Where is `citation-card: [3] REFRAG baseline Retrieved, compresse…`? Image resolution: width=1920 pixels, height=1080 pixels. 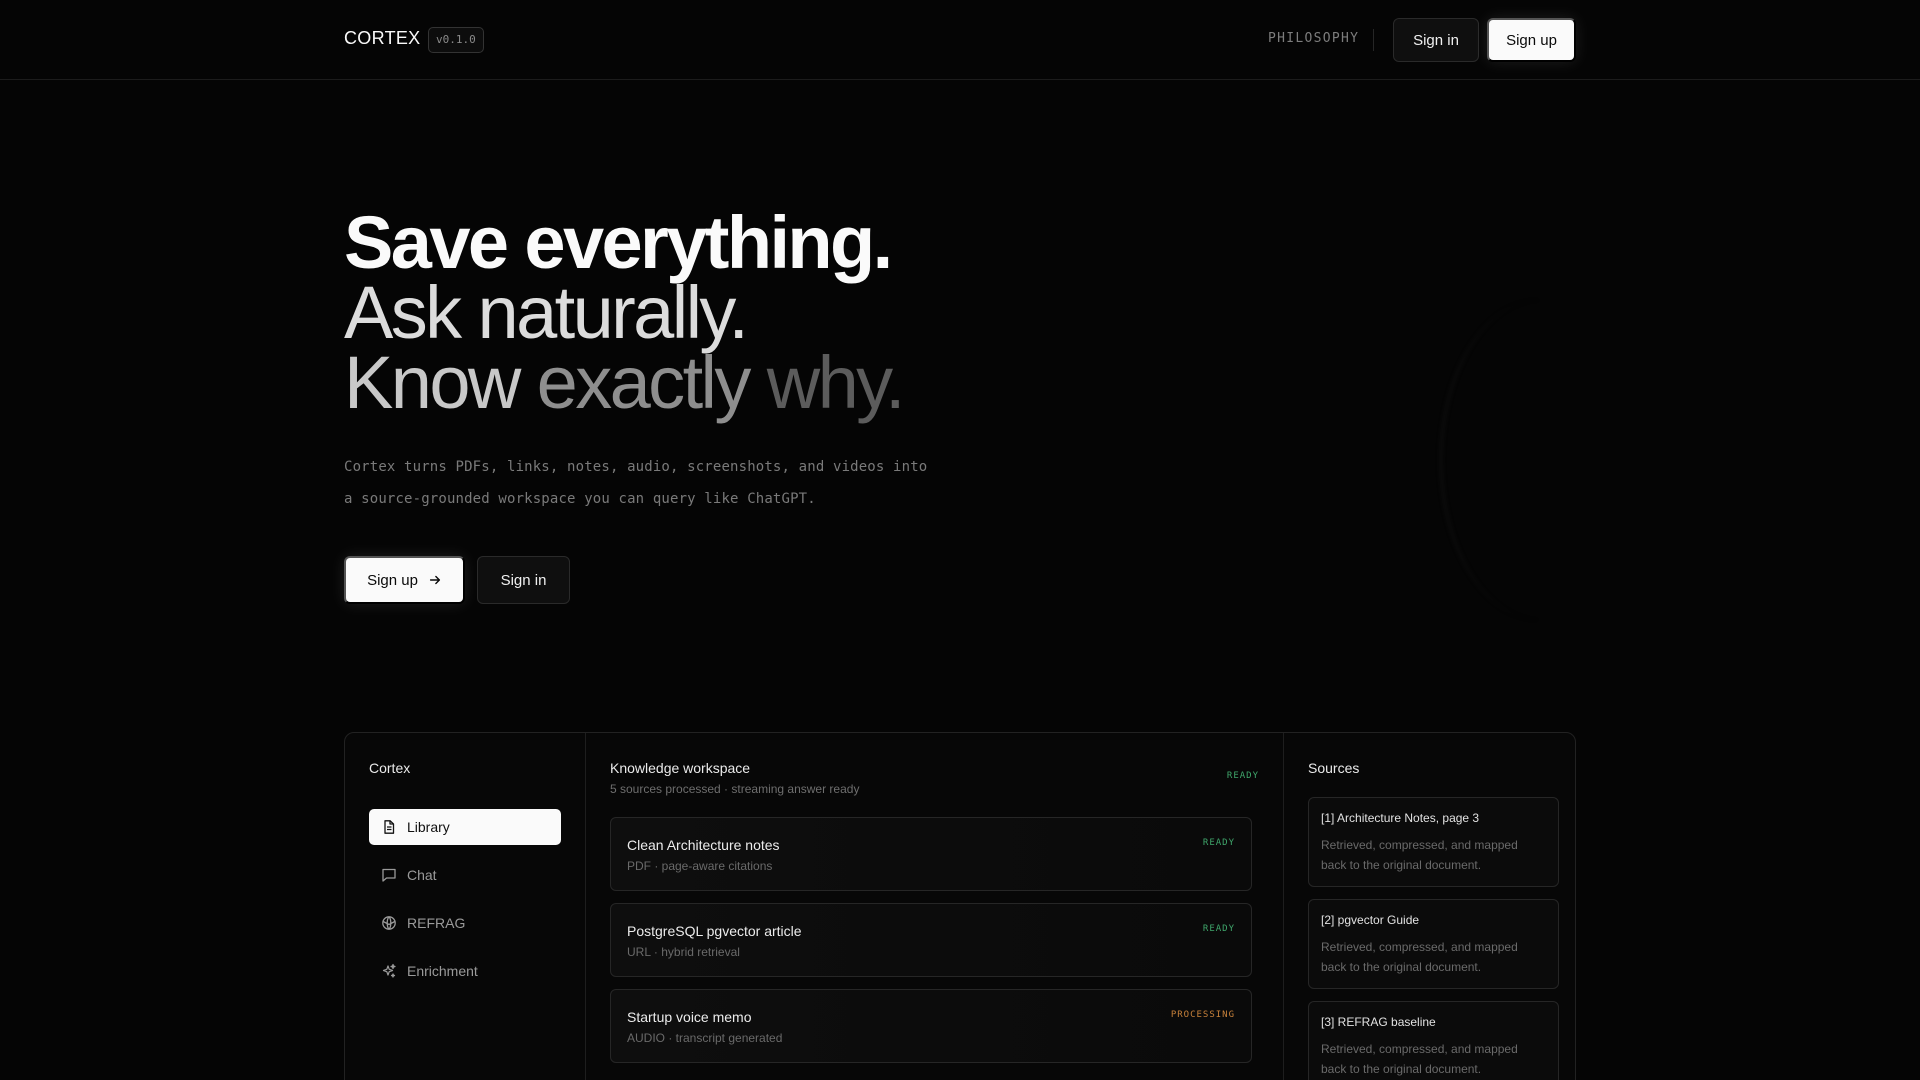
citation-card: [3] REFRAG baseline Retrieved, compresse… is located at coordinates (1433, 1040).